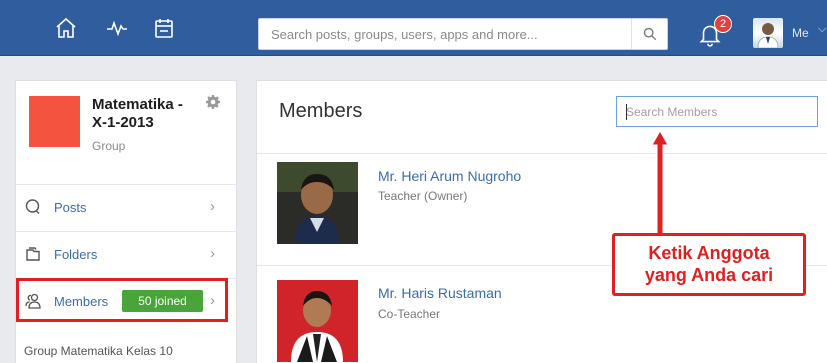 The width and height of the screenshot is (827, 363). I want to click on sidebar-item-posts: Posts ›, so click(126, 207).